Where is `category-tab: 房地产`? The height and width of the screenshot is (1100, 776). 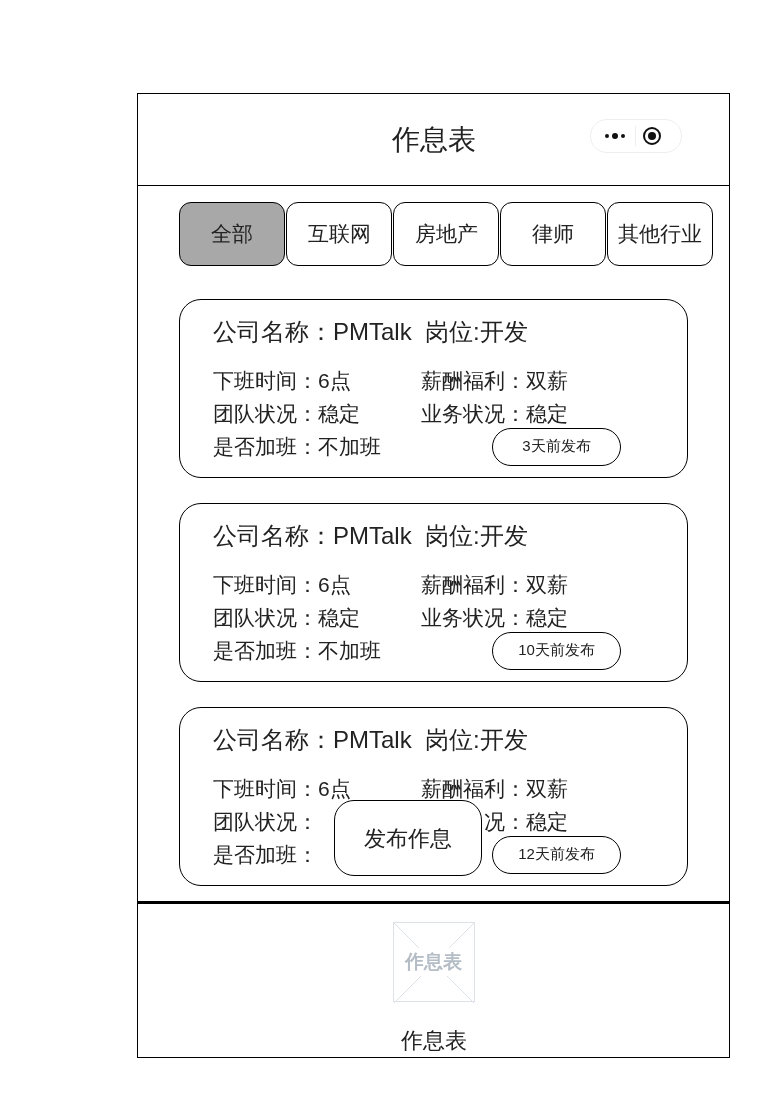
category-tab: 房地产 is located at coordinates (446, 234).